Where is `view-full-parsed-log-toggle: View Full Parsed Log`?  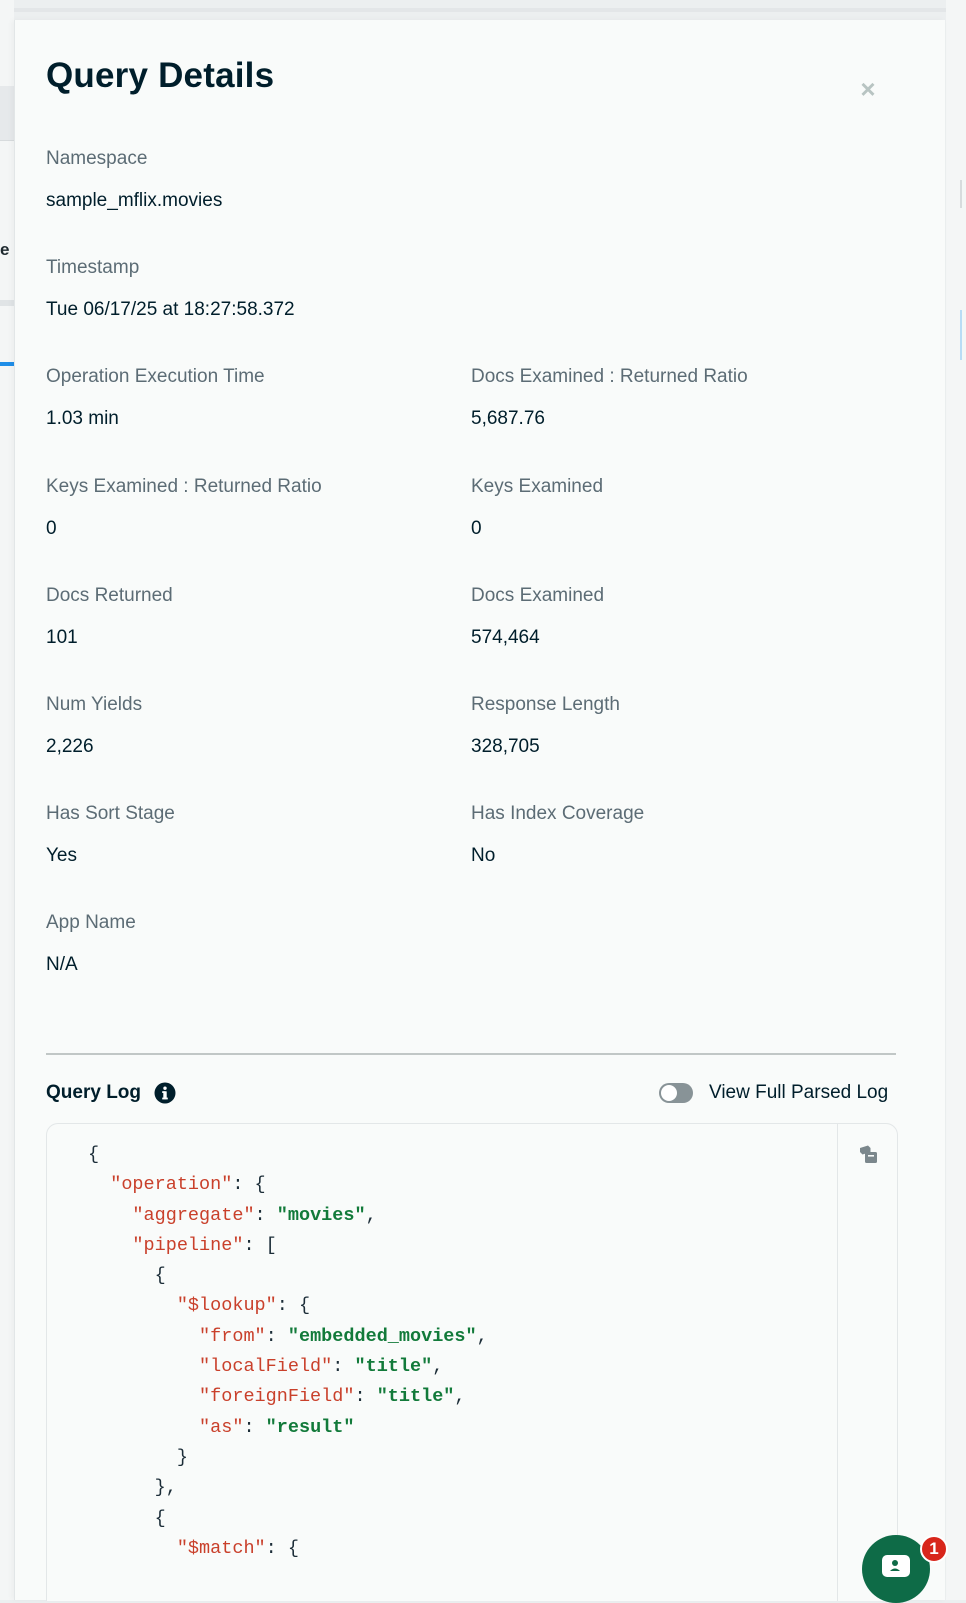 view-full-parsed-log-toggle: View Full Parsed Log is located at coordinates (773, 1093).